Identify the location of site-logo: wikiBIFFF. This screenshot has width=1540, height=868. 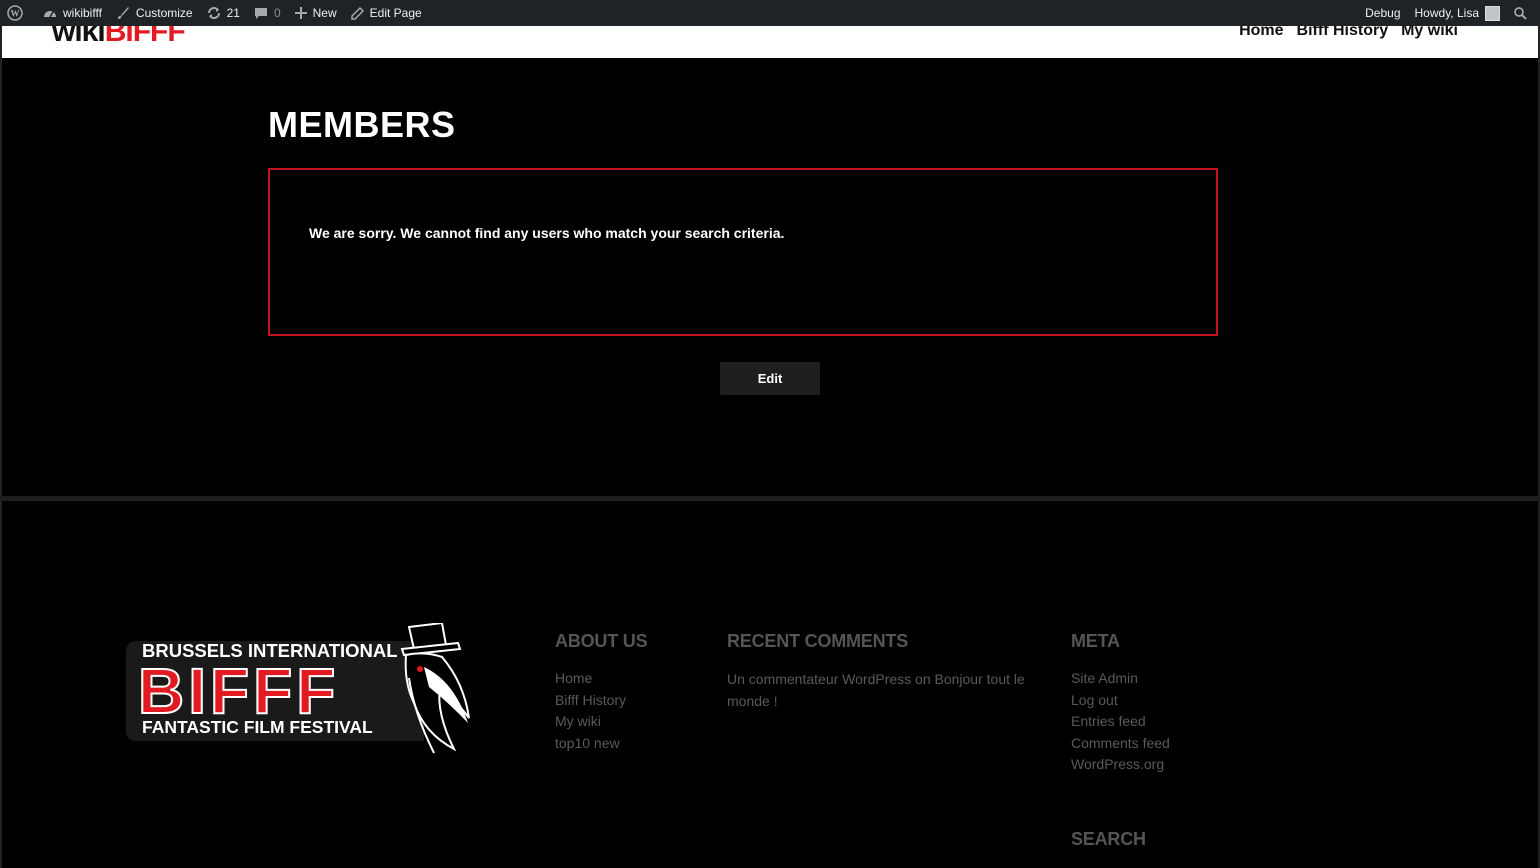
(119, 39).